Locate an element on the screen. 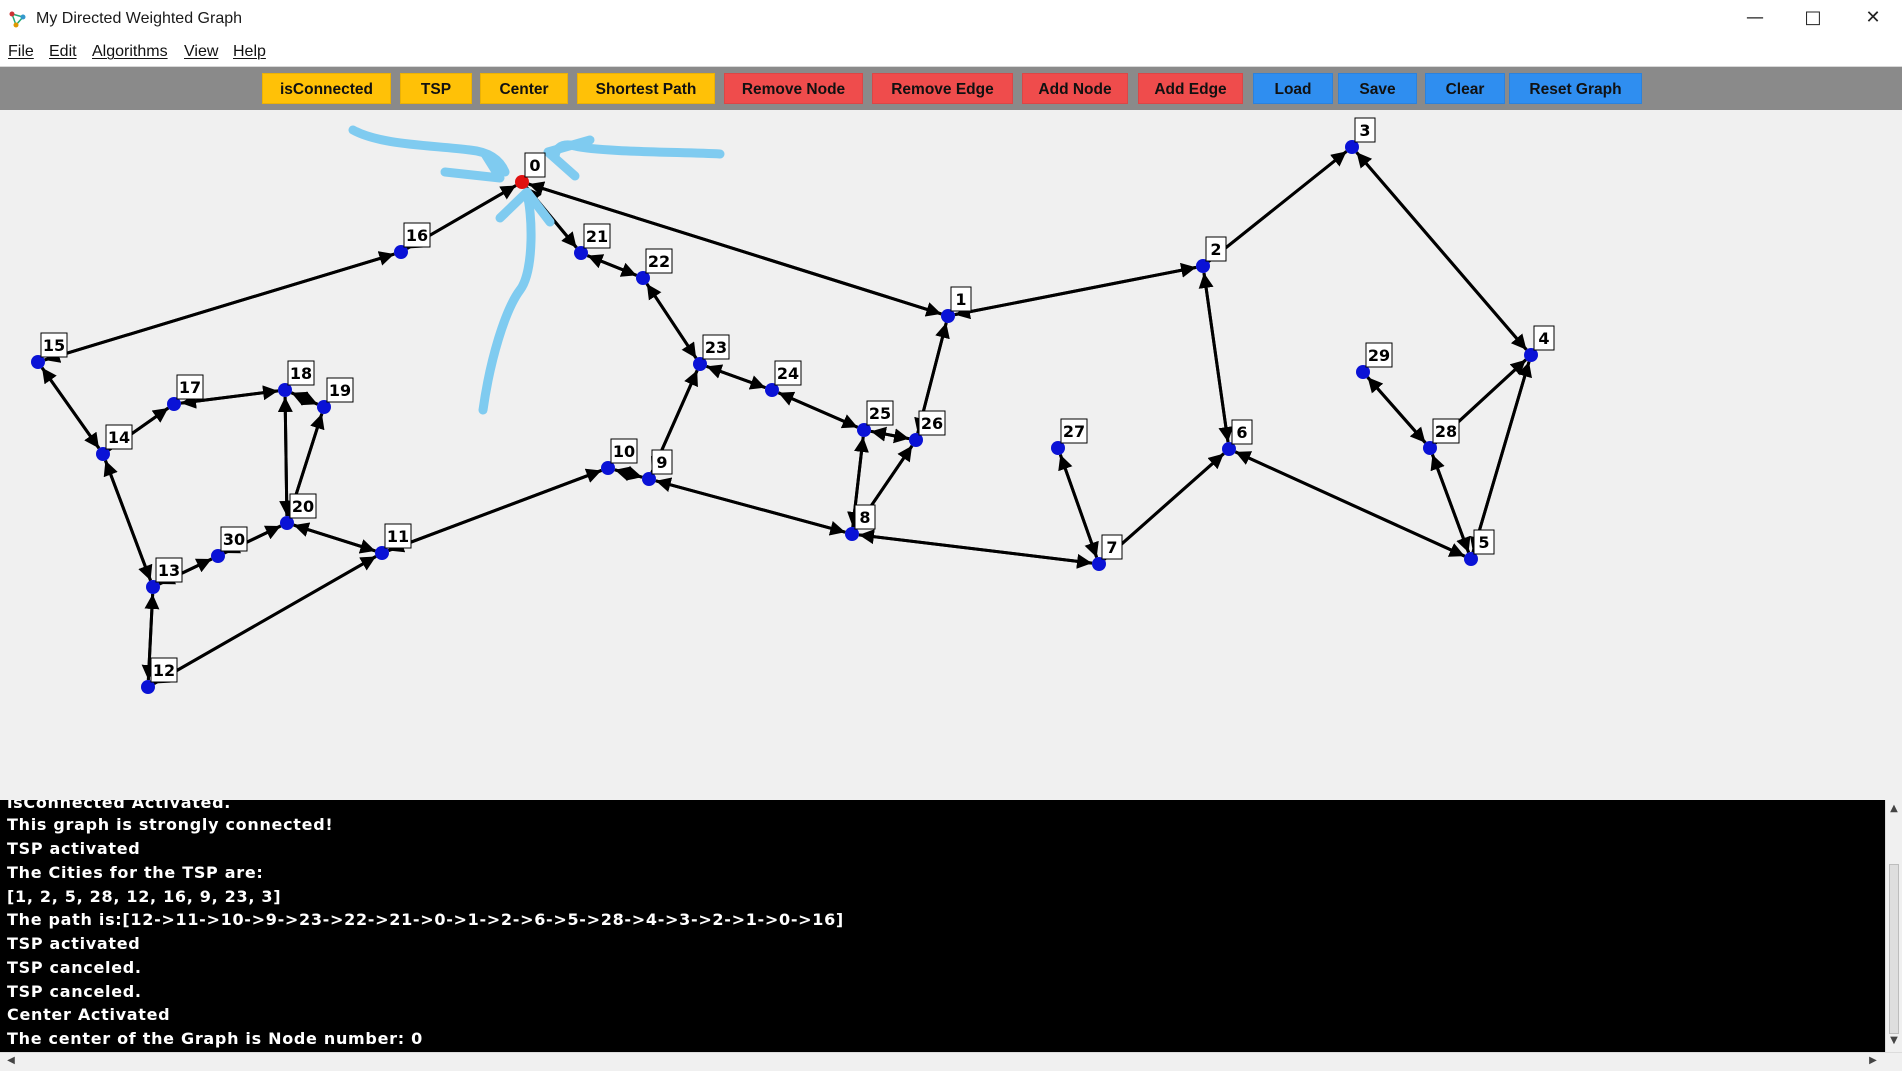 The height and width of the screenshot is (1071, 1902). scrollbar-thumb is located at coordinates (1894, 949).